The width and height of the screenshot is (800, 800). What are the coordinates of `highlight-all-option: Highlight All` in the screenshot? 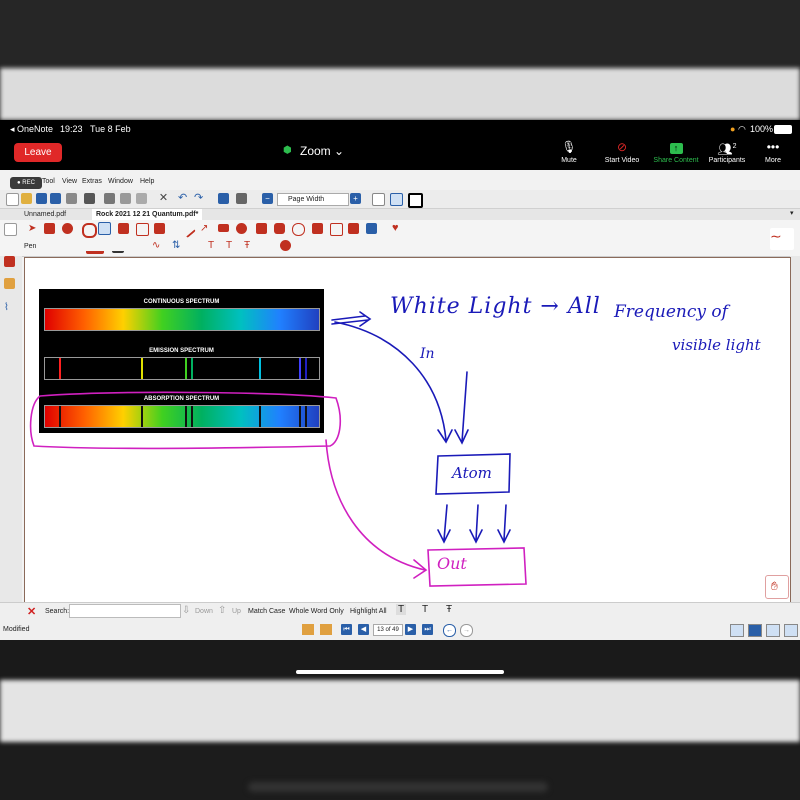 It's located at (368, 611).